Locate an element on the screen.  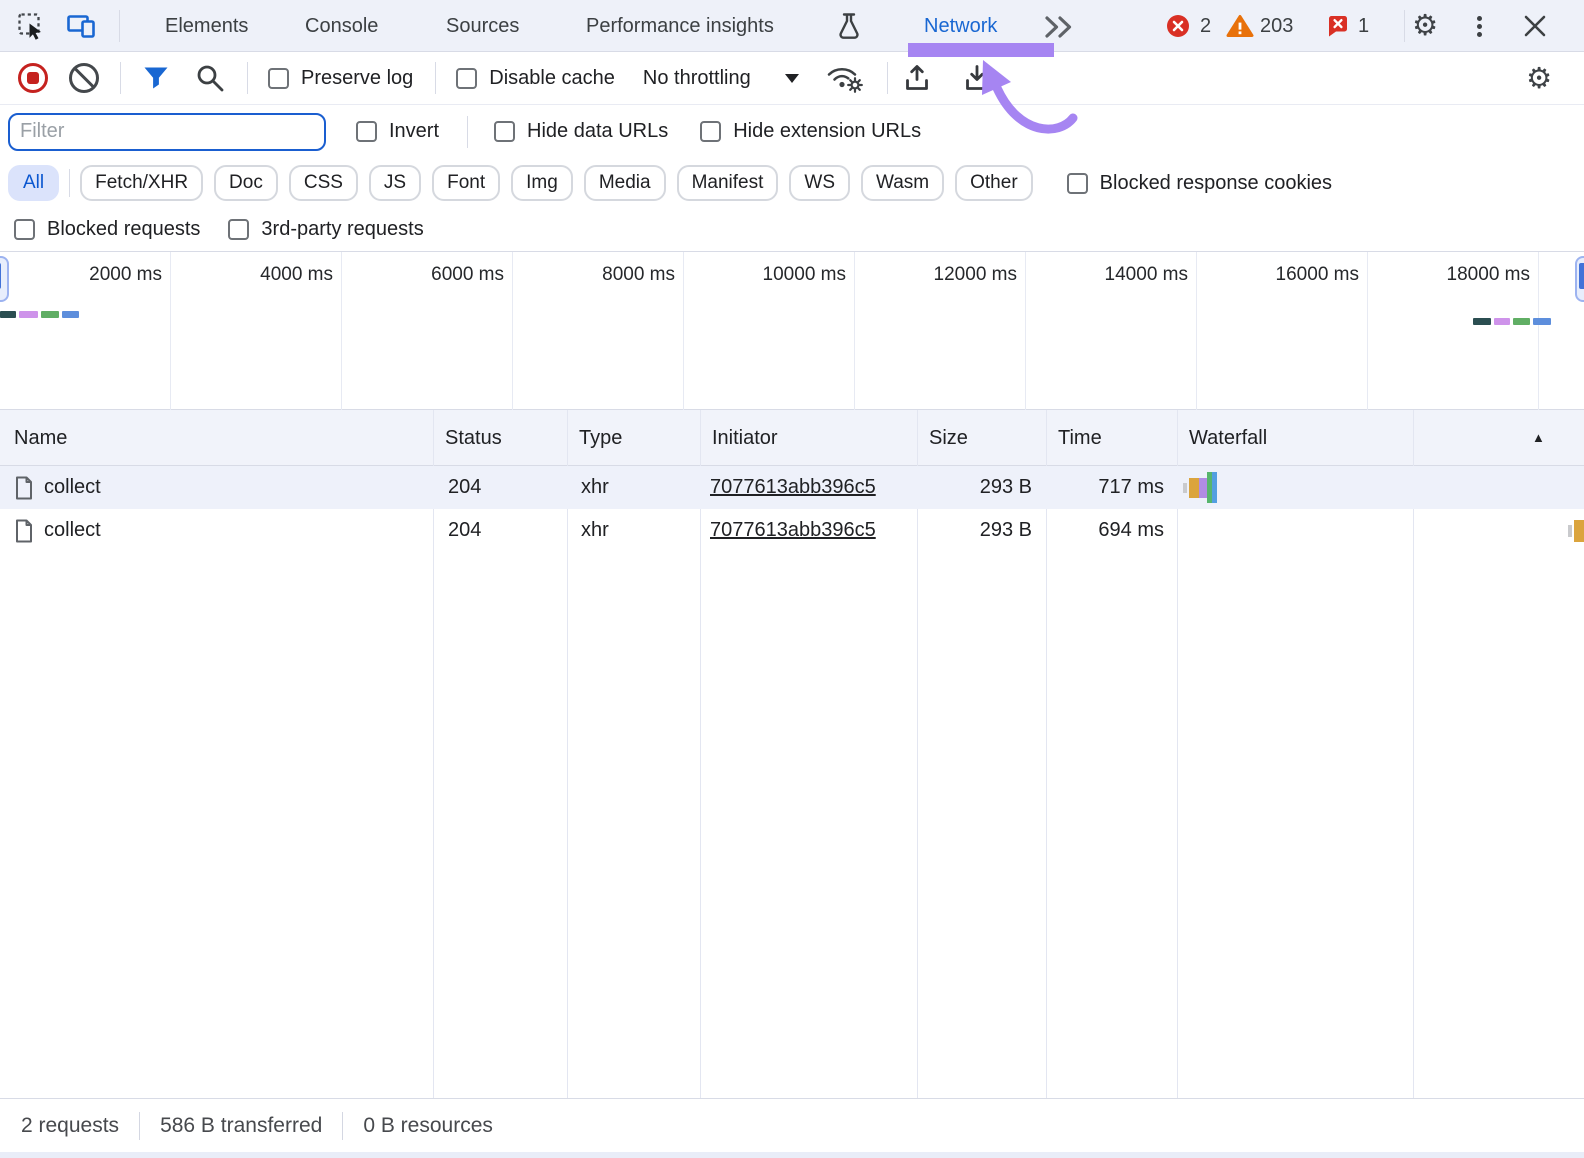
filter-chip-all: All is located at coordinates (34, 183).